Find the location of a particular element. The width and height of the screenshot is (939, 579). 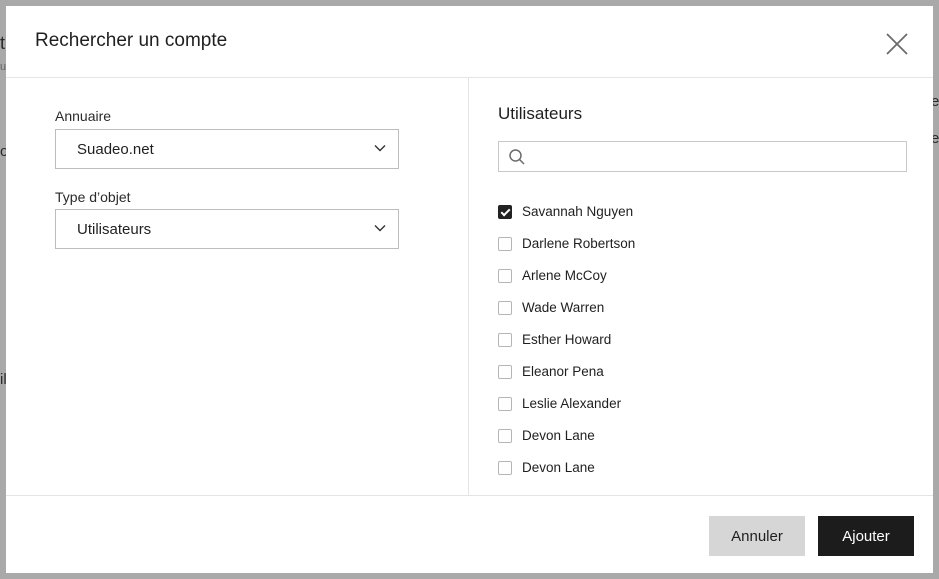

user-name: Arlene McCoy is located at coordinates (564, 276).